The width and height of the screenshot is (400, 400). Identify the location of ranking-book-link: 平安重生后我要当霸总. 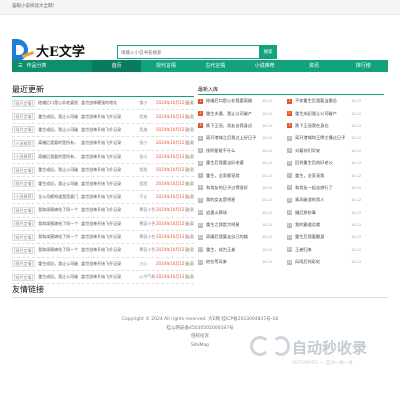
(323, 101).